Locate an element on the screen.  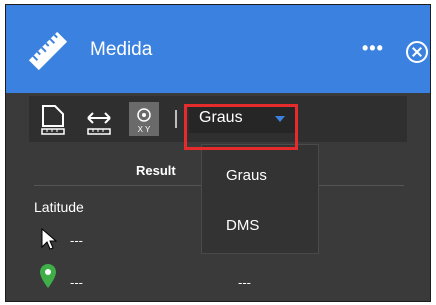
close-icon is located at coordinates (417, 52).